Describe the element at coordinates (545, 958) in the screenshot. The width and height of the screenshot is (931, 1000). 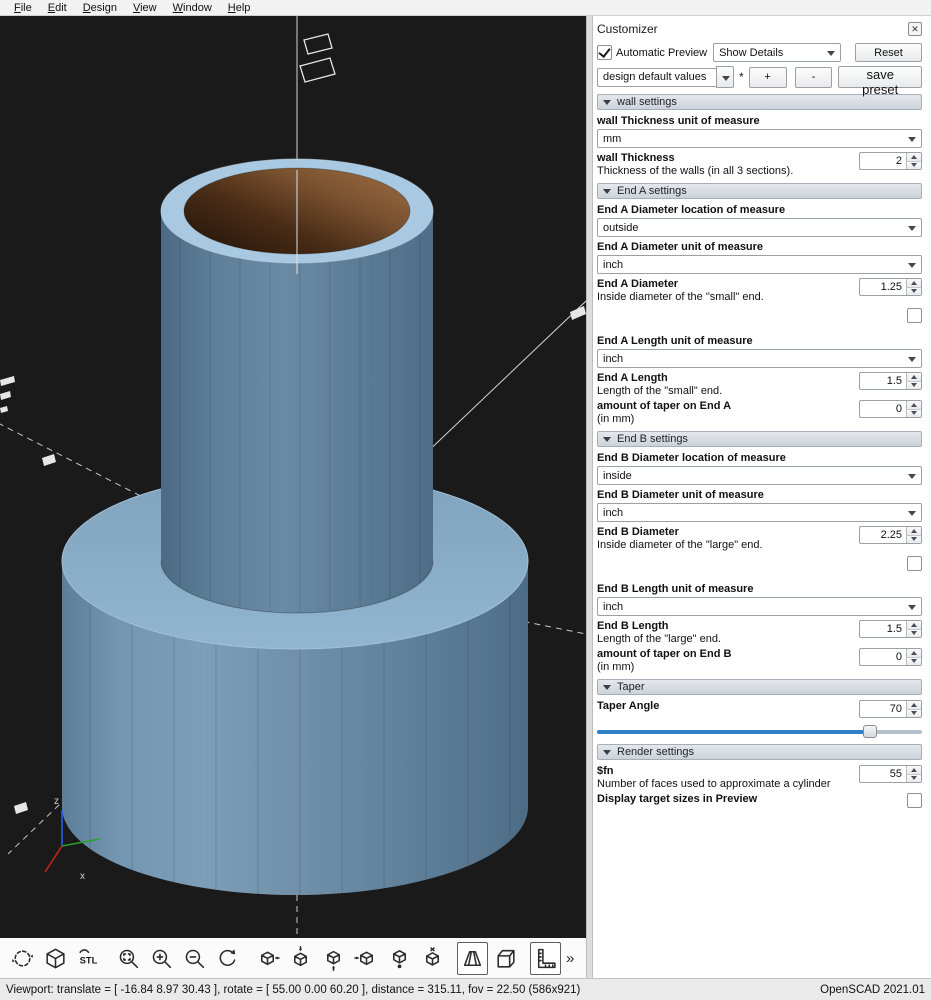
I see `measure-button` at that location.